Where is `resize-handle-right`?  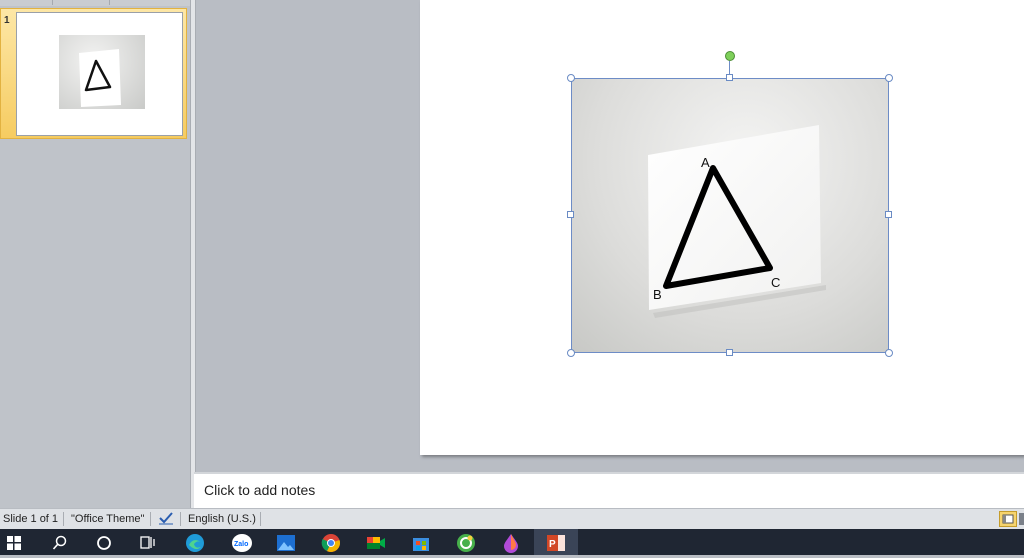
resize-handle-right is located at coordinates (888, 214).